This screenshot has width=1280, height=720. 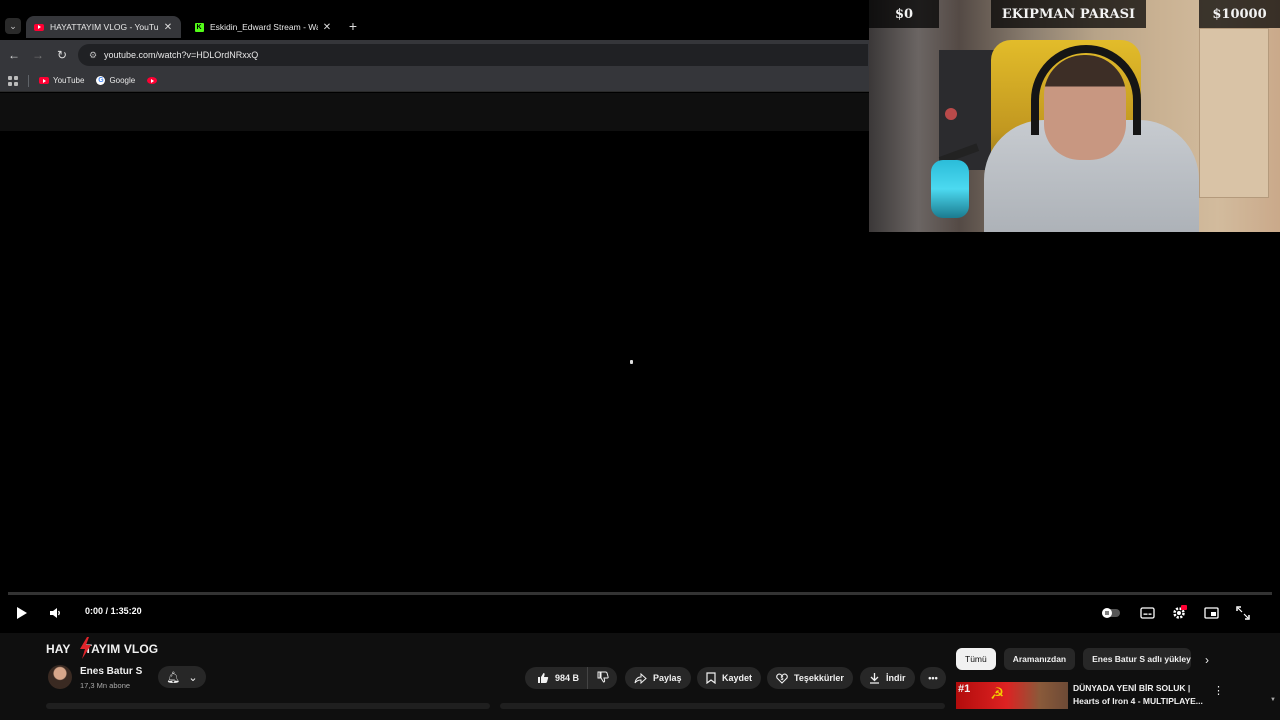 What do you see at coordinates (976, 659) in the screenshot?
I see `chip-all: Tümü` at bounding box center [976, 659].